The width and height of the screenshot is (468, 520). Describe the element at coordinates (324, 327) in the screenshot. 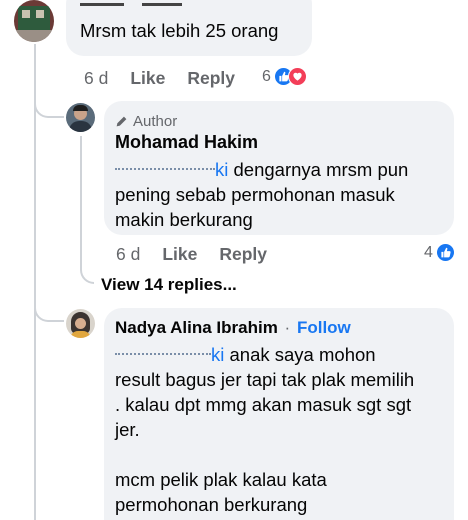

I see `follow-button: Follow` at that location.